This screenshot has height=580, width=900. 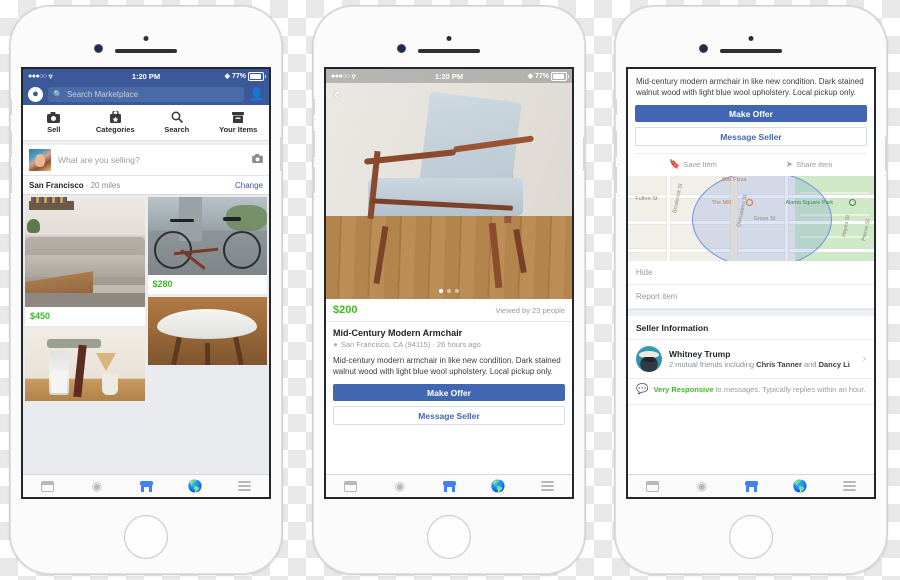 What do you see at coordinates (751, 297) in the screenshot?
I see `report-item-row: Report item` at bounding box center [751, 297].